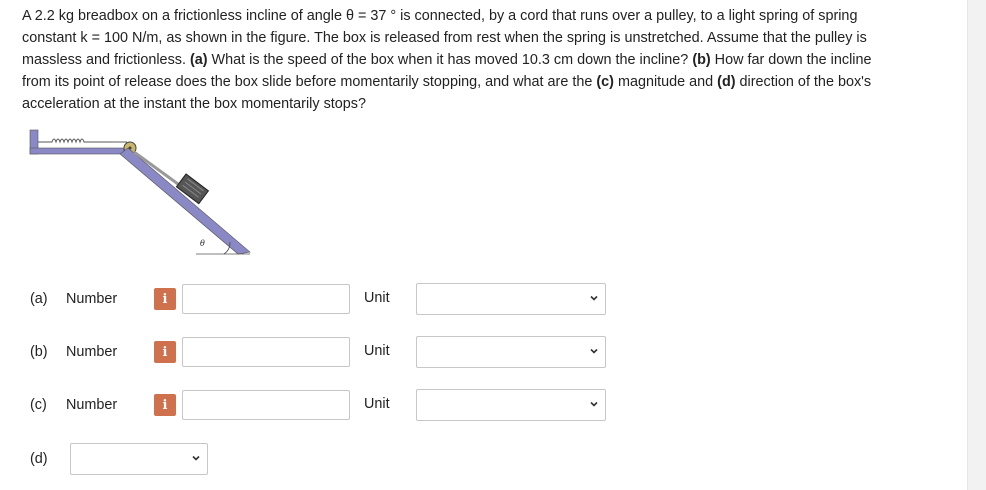 The height and width of the screenshot is (490, 986). Describe the element at coordinates (202, 243) in the screenshot. I see `figure-angle-label: θ` at that location.